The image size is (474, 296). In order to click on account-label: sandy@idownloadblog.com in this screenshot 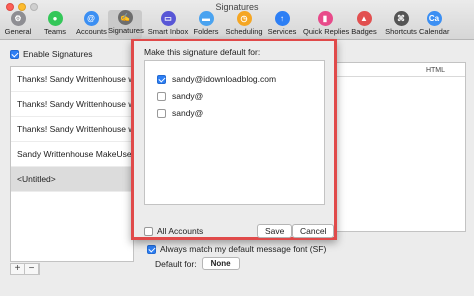, I will do `click(224, 79)`.